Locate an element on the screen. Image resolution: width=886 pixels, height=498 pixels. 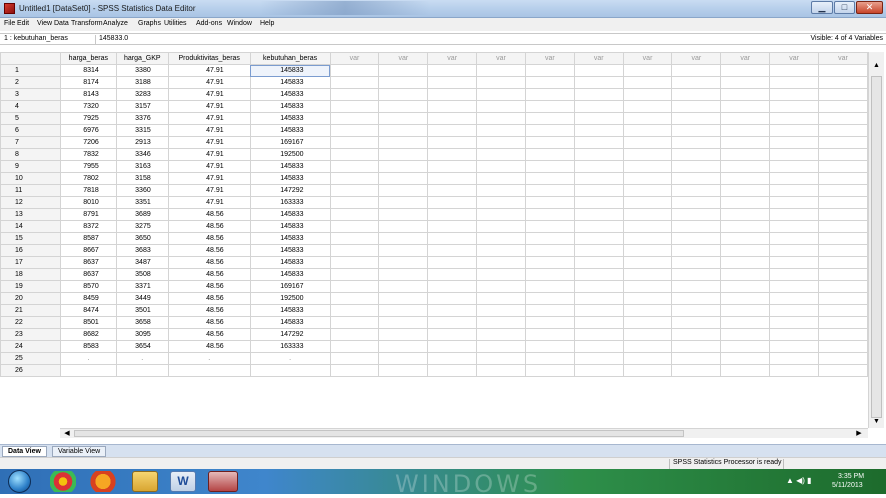
row-number: 4 is located at coordinates (30, 106).